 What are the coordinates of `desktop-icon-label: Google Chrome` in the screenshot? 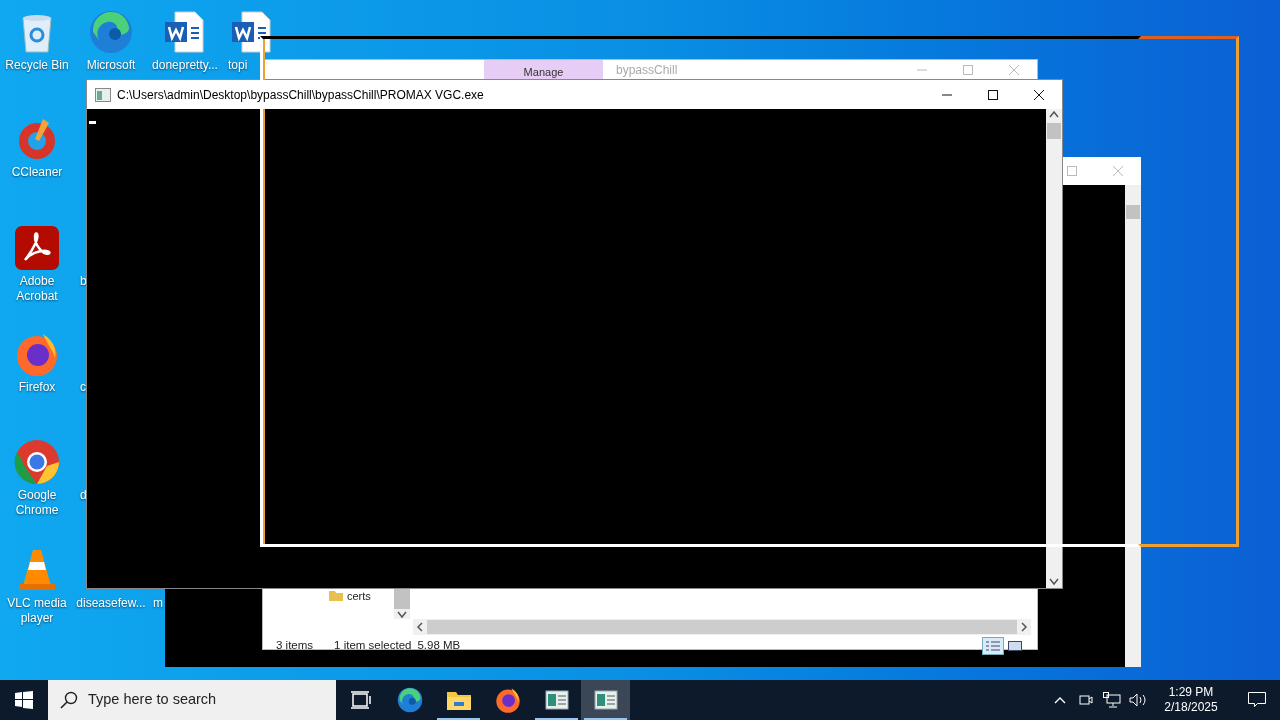 It's located at (37, 503).